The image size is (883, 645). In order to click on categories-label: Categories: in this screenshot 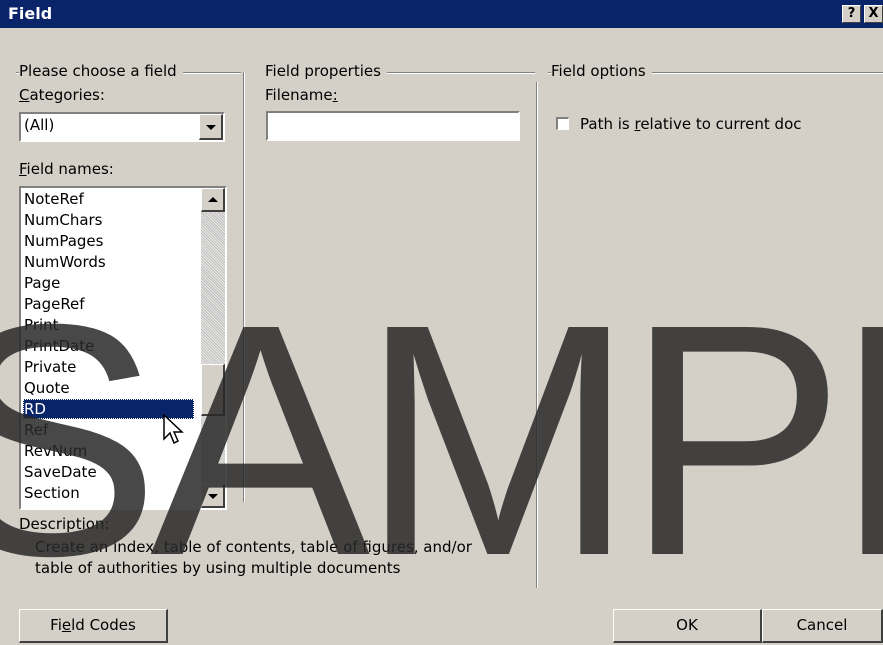, I will do `click(62, 95)`.